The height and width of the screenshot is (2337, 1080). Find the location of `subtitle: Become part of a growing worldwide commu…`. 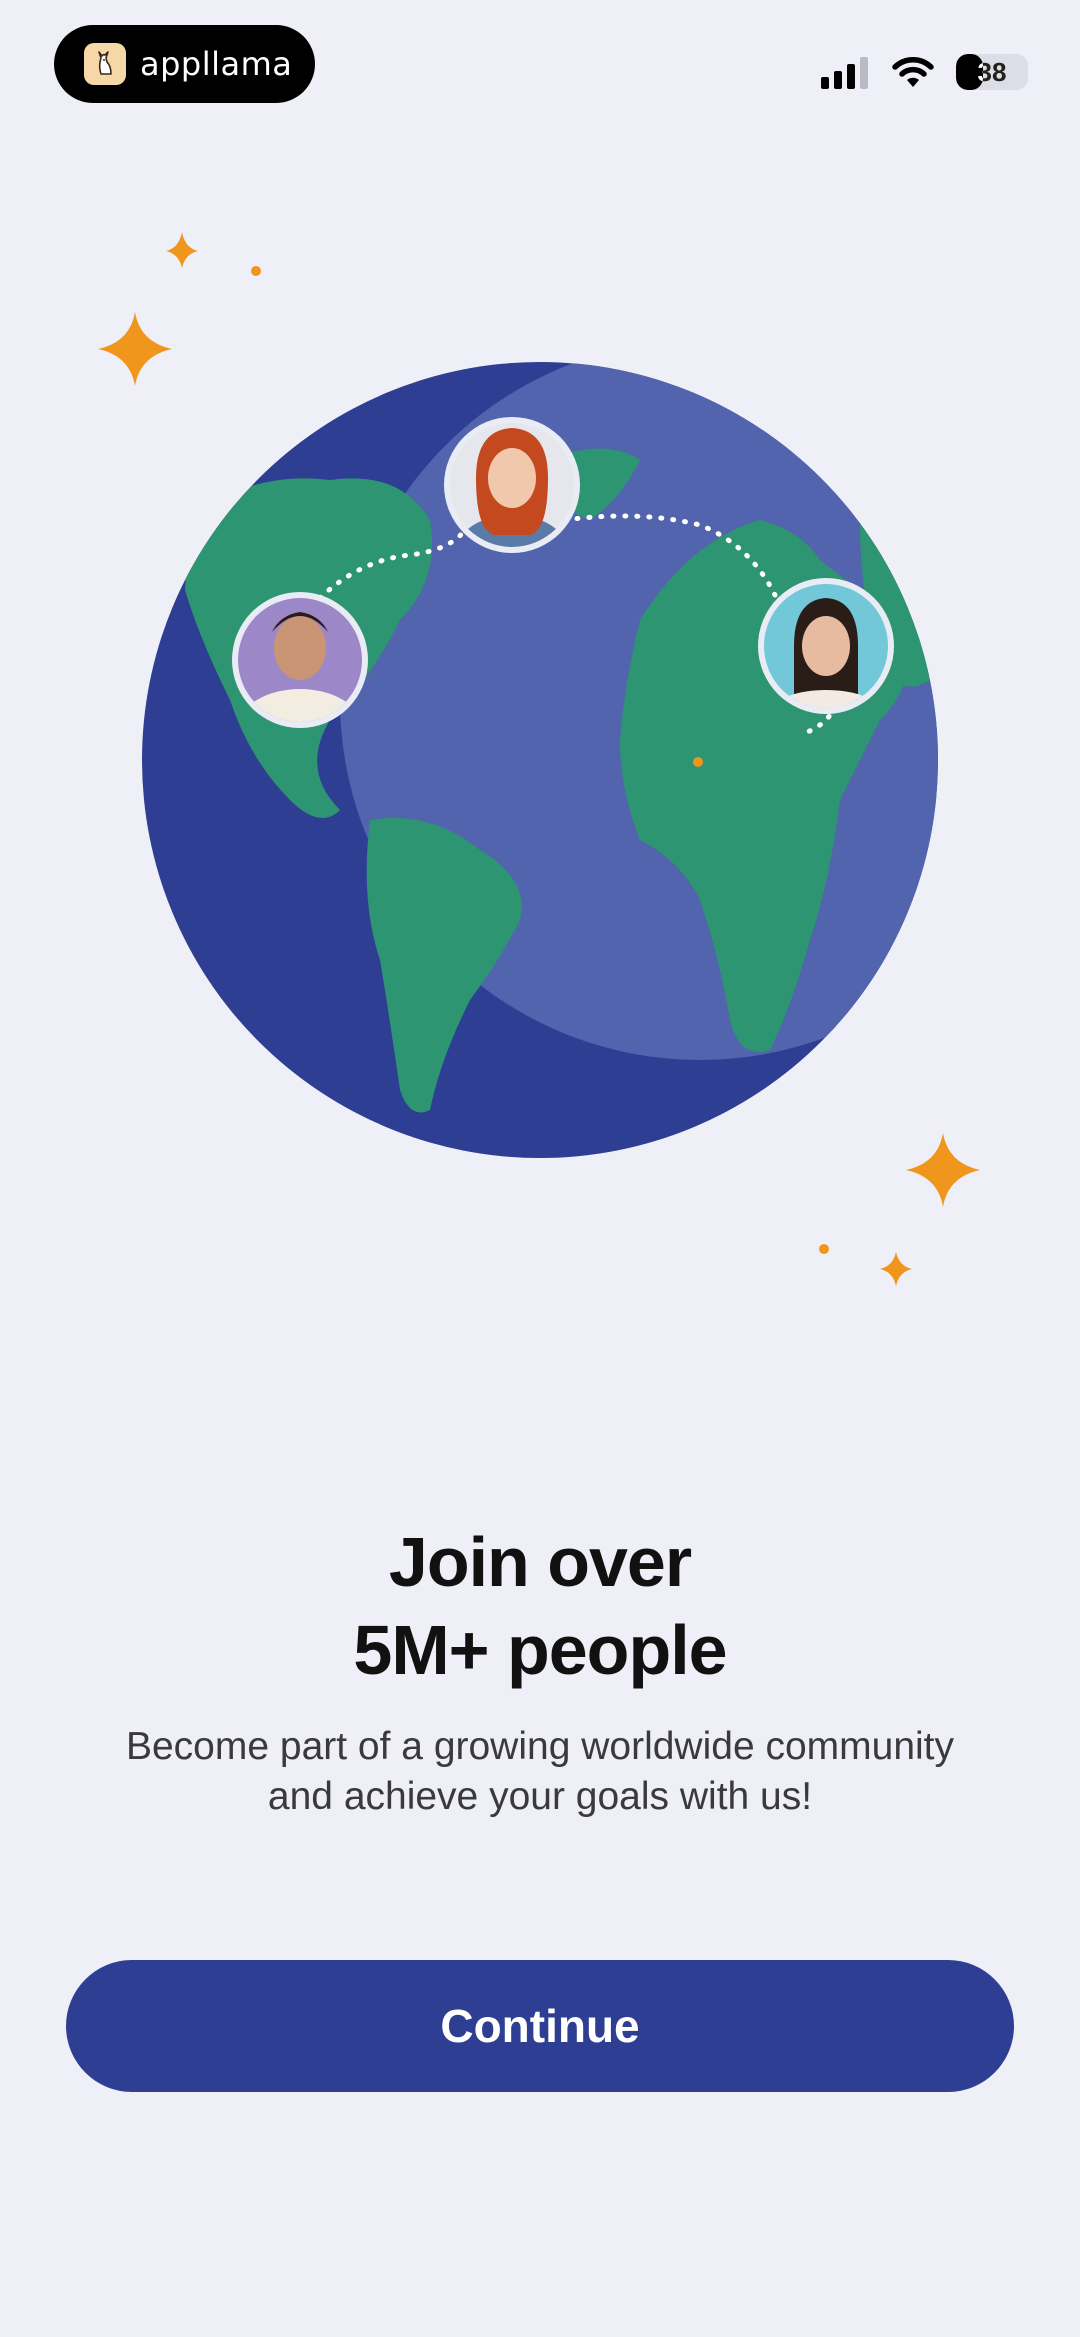

subtitle: Become part of a growing worldwide commu… is located at coordinates (540, 1772).